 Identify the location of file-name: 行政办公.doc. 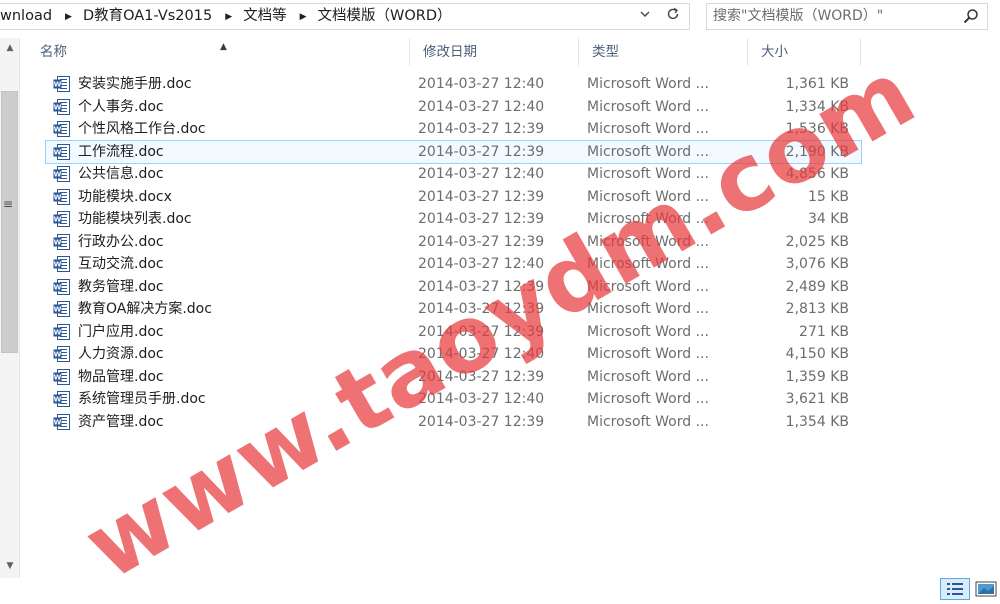
(121, 241).